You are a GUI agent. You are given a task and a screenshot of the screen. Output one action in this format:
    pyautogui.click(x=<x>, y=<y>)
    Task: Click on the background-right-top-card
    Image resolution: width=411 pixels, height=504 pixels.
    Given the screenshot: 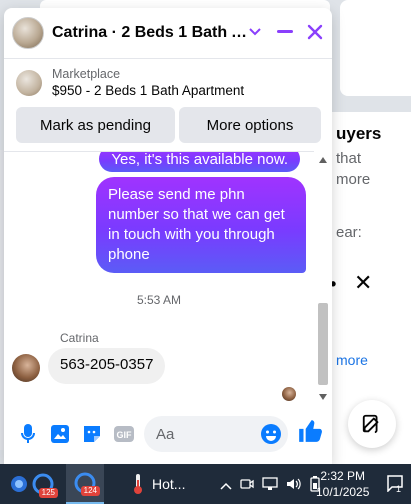 What is the action you would take?
    pyautogui.click(x=375, y=48)
    